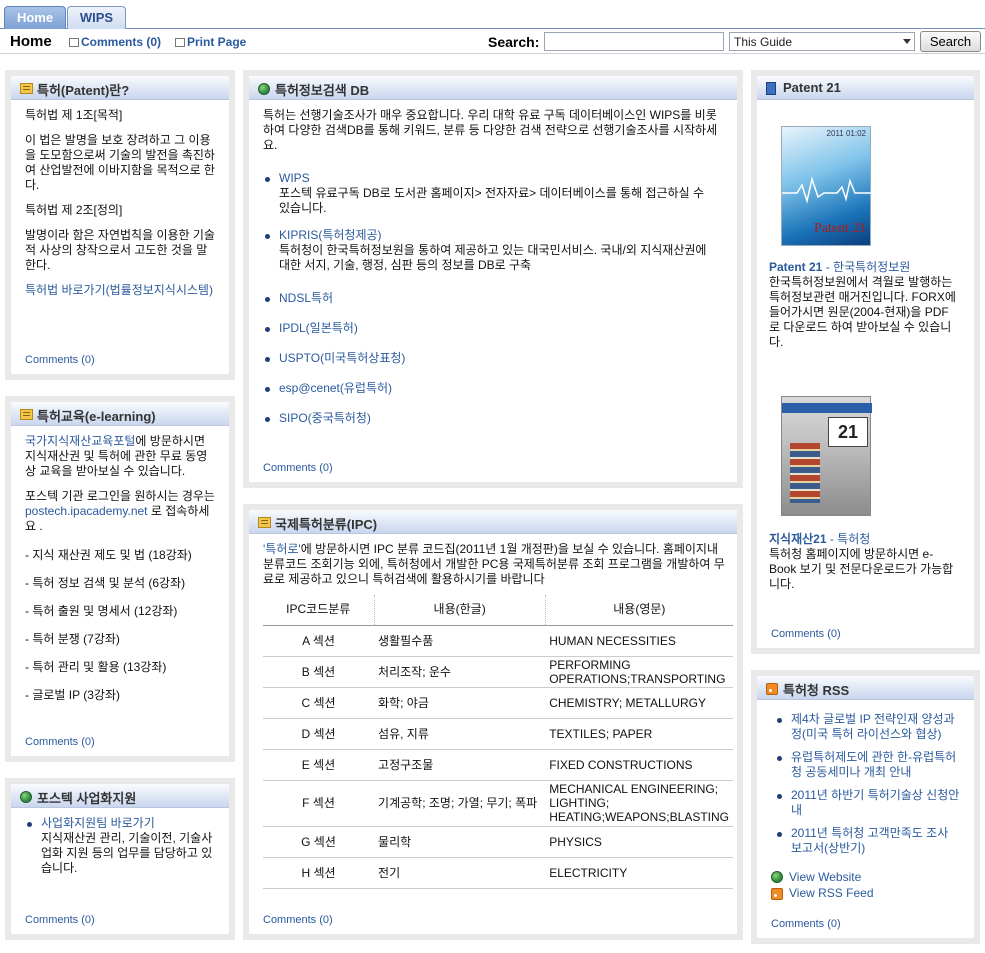 The height and width of the screenshot is (953, 985). Describe the element at coordinates (319, 672) in the screenshot. I see `ipc-code: B 섹션` at that location.